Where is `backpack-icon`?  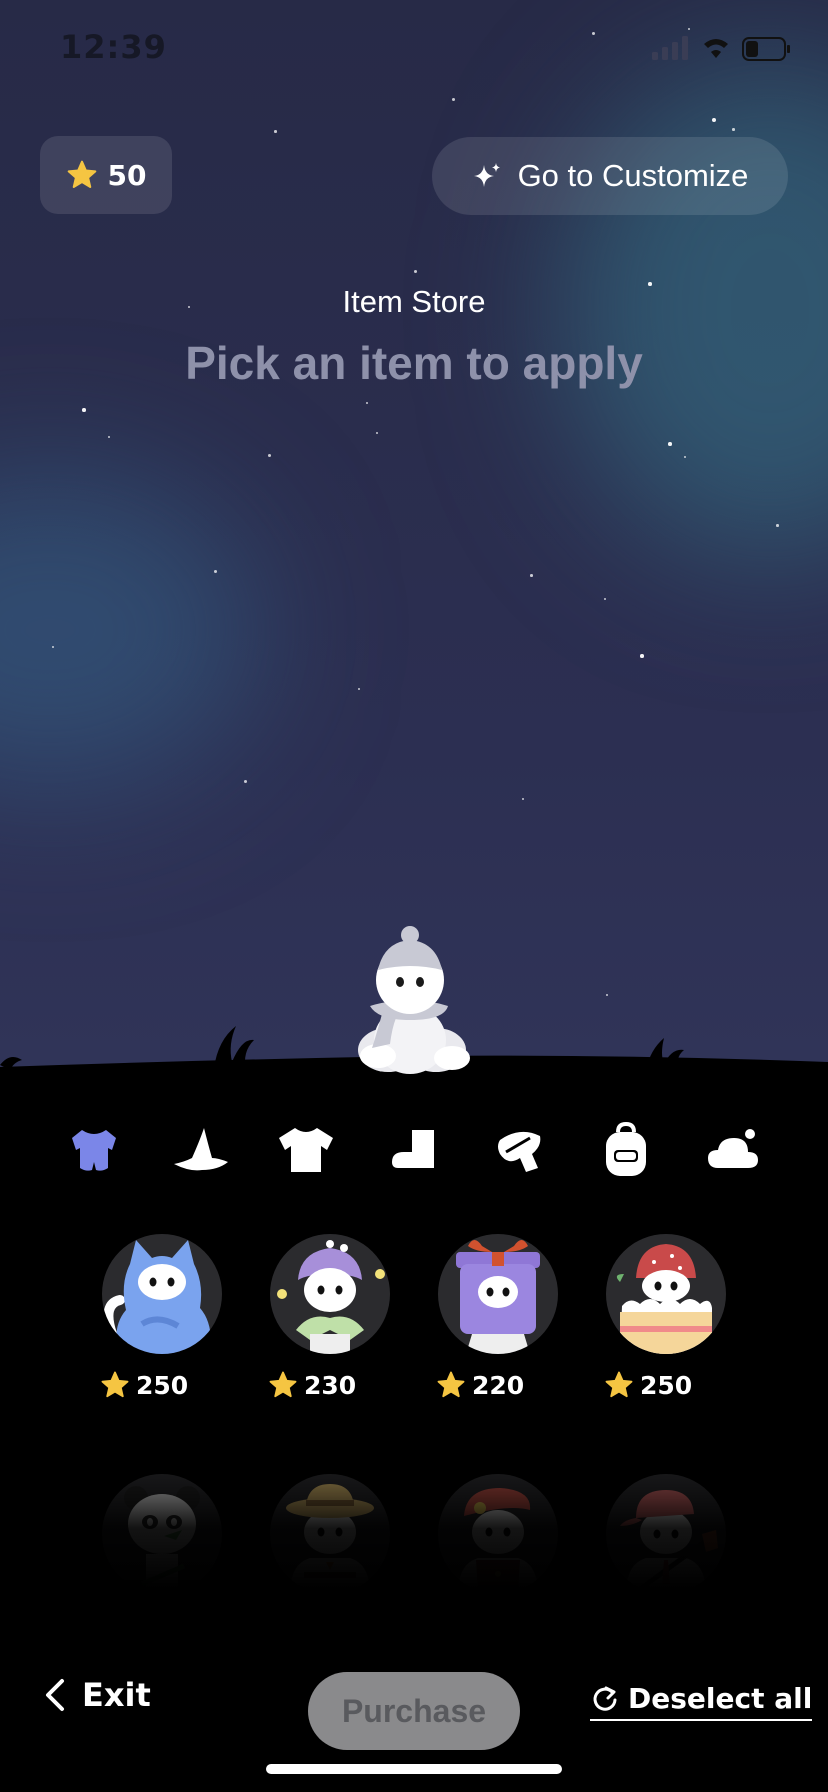
backpack-icon is located at coordinates (626, 1149).